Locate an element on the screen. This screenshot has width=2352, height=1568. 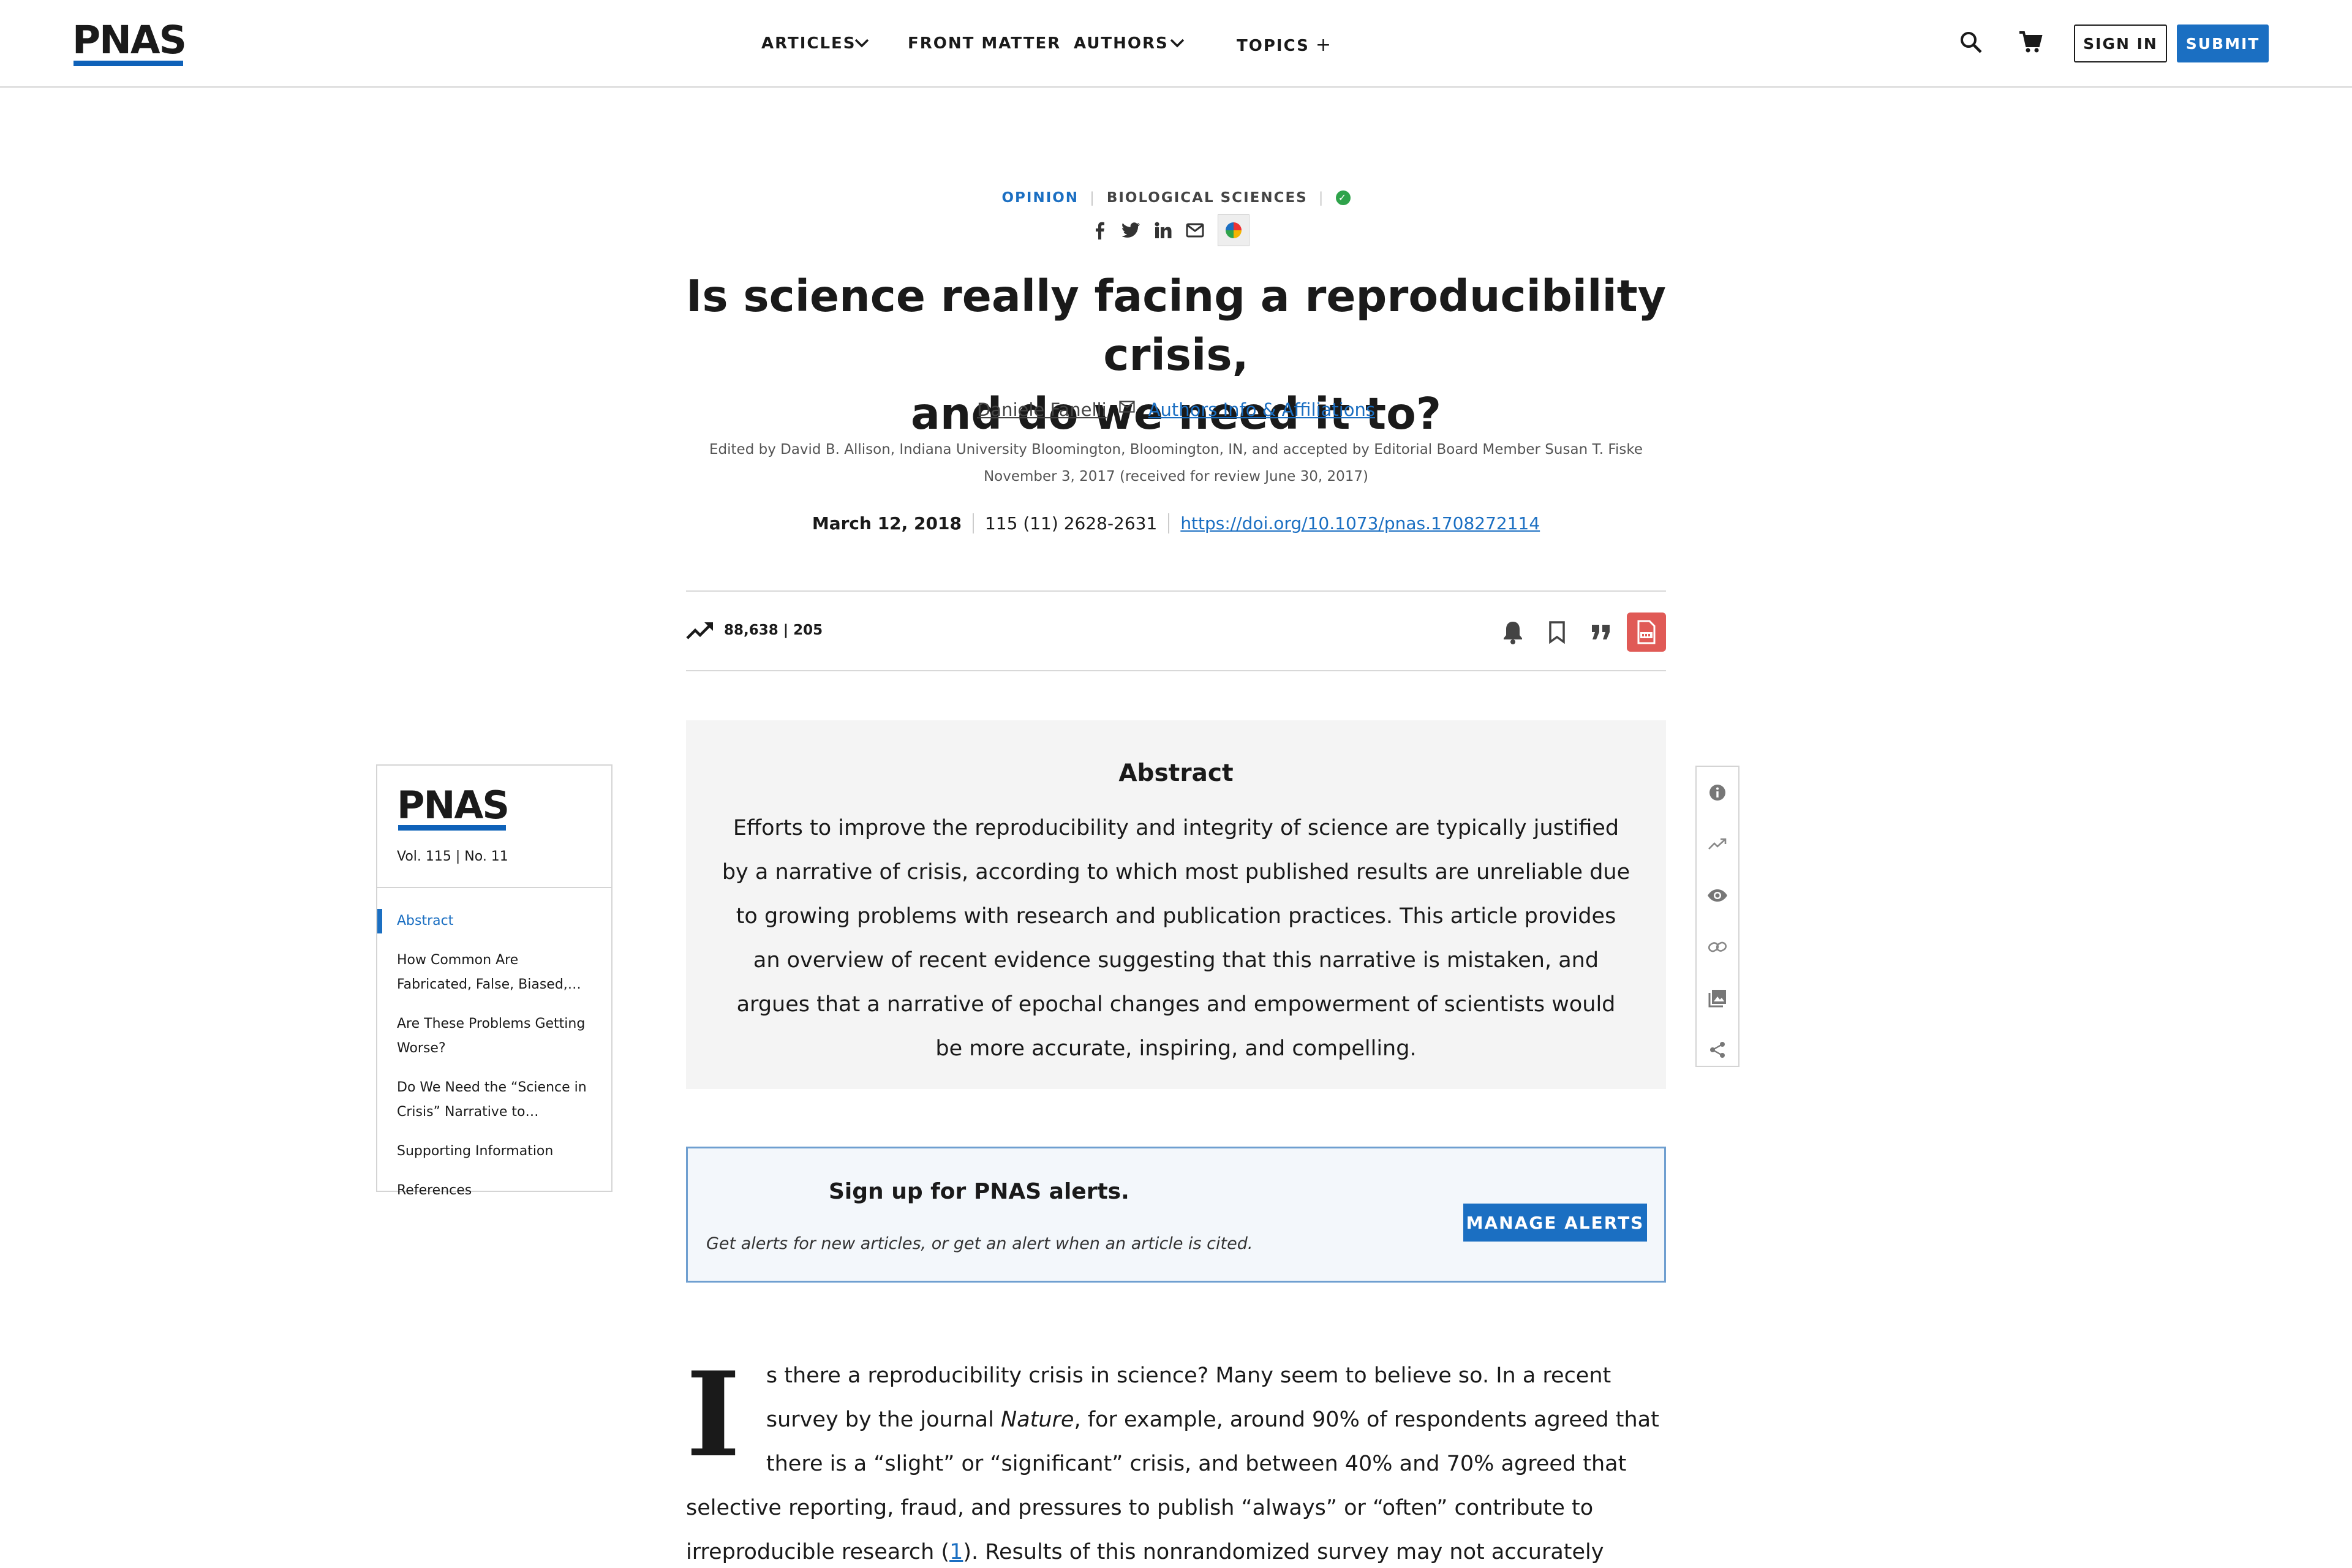
nav-topics: TOPICS + is located at coordinates (1285, 45).